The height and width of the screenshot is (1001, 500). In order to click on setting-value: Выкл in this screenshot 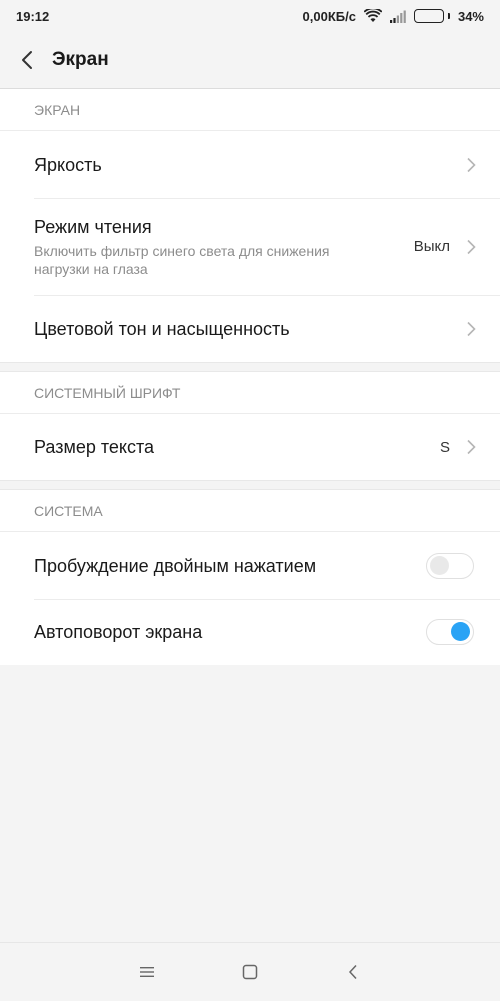, I will do `click(432, 246)`.